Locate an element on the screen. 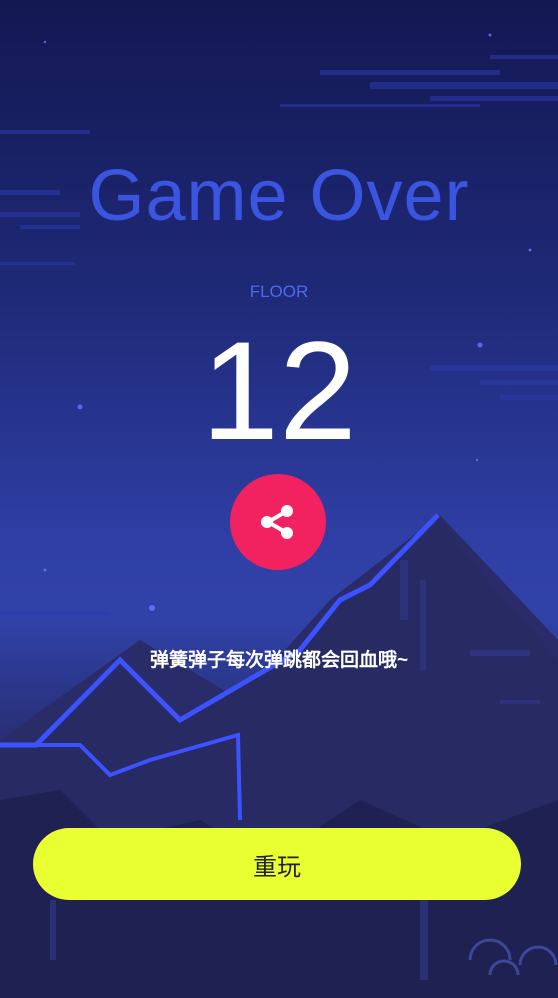 The height and width of the screenshot is (998, 558). share-icon is located at coordinates (277, 522).